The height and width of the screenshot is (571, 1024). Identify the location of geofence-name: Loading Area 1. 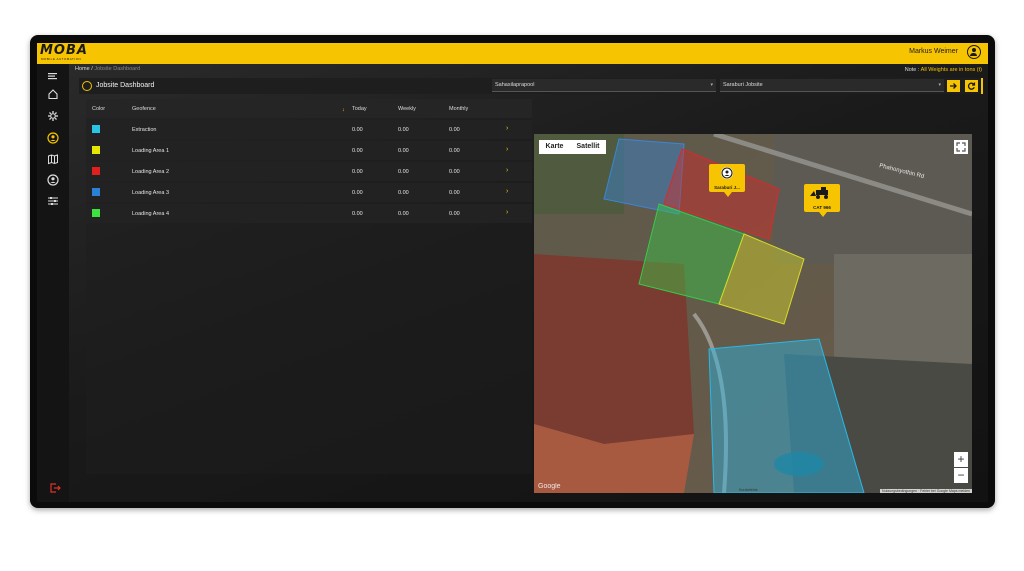
(151, 151).